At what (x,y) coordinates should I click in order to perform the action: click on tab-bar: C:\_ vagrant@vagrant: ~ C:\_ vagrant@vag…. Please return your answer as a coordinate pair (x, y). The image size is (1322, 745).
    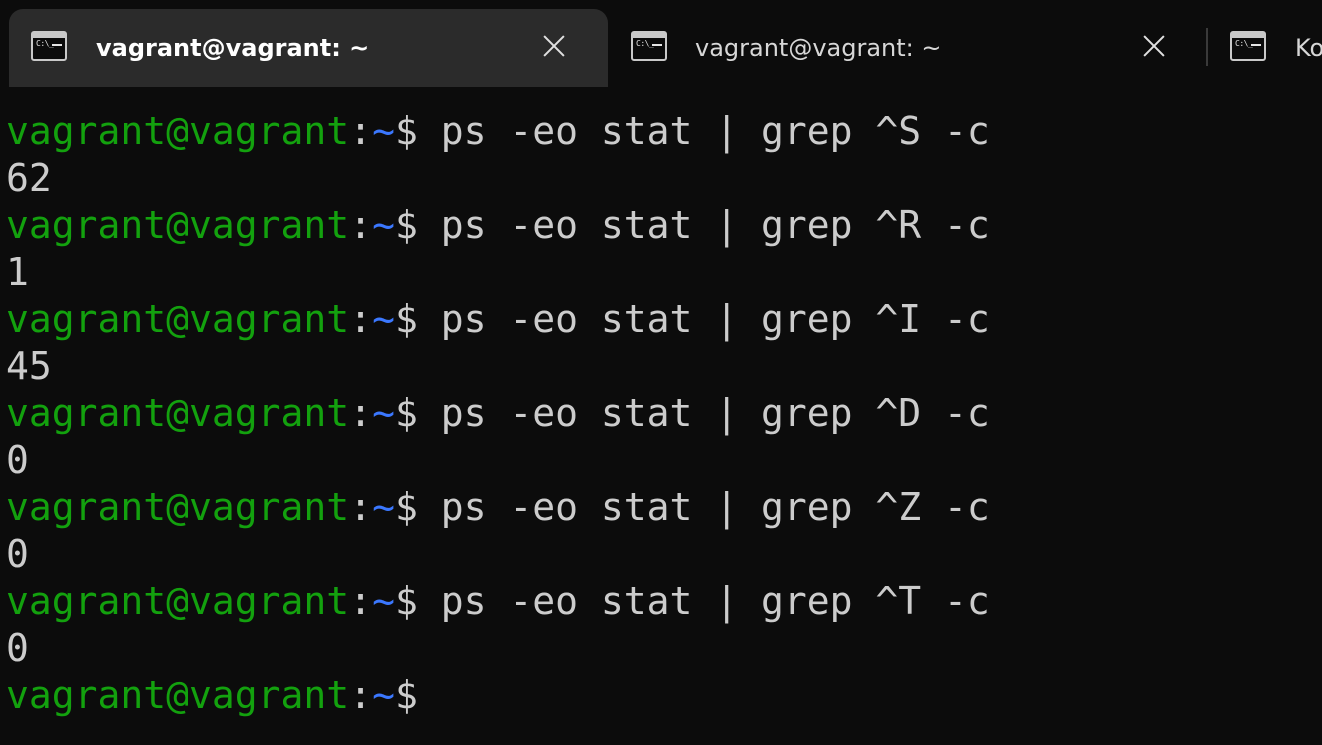
    Looking at the image, I should click on (661, 43).